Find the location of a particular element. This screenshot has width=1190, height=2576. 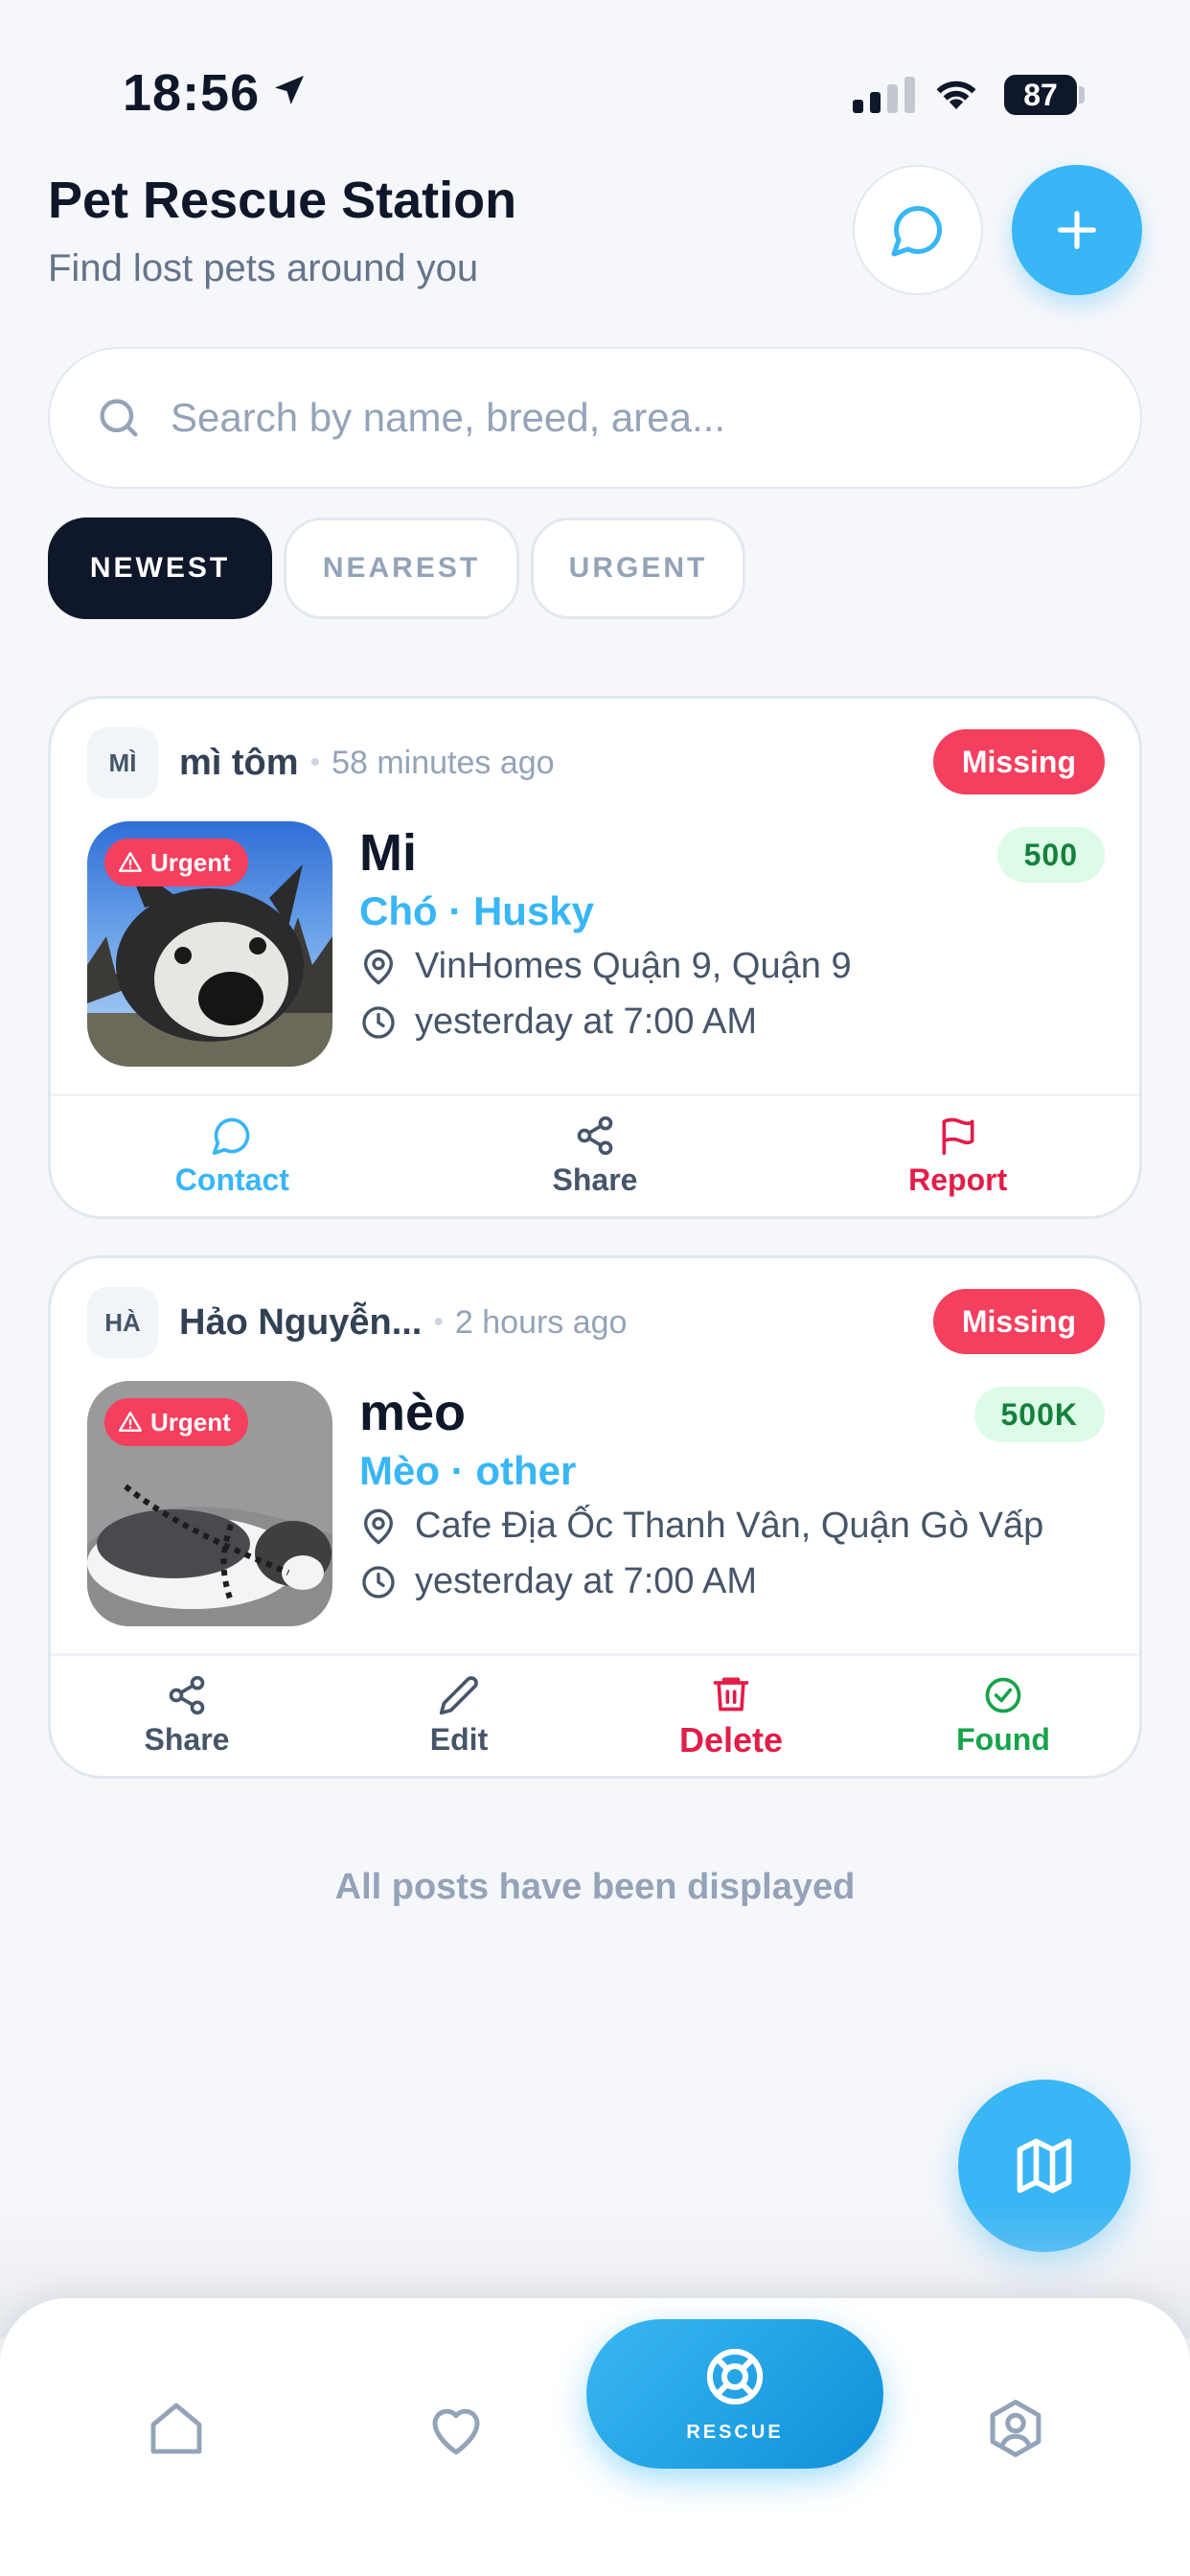

pet-location: VinHomes Quận 9, Quận 9 is located at coordinates (606, 966).